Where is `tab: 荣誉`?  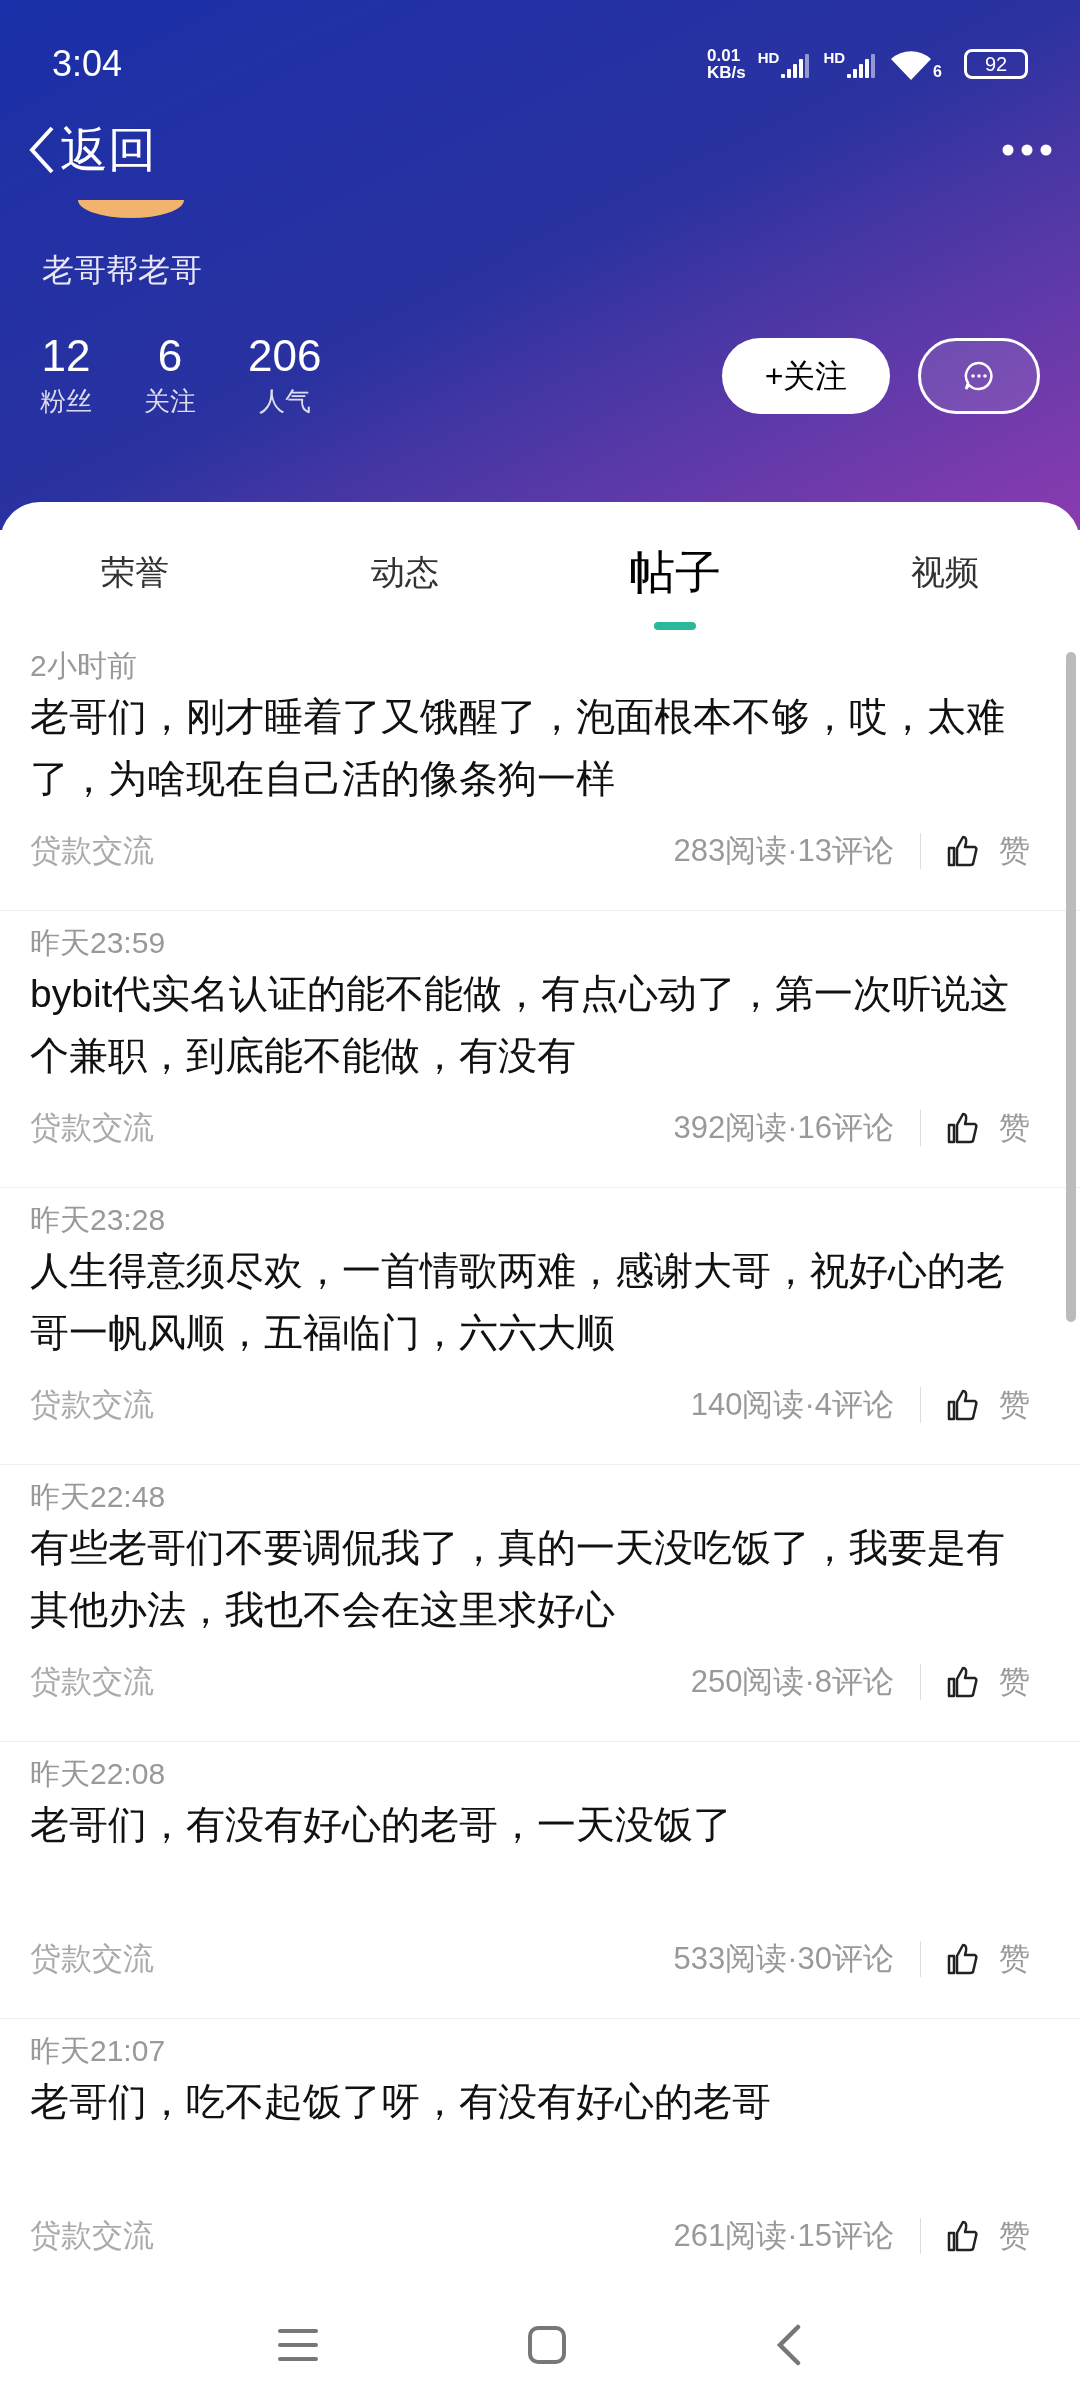
tab: 荣誉 is located at coordinates (135, 572).